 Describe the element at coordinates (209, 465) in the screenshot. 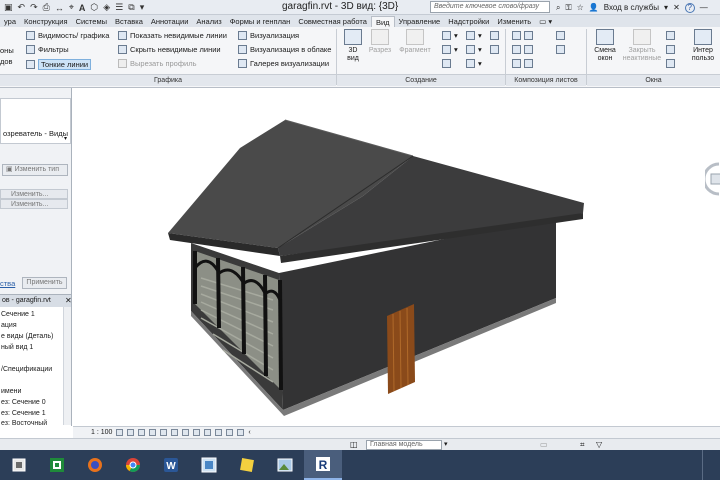

I see `taskbar-image-viewer-icon` at that location.